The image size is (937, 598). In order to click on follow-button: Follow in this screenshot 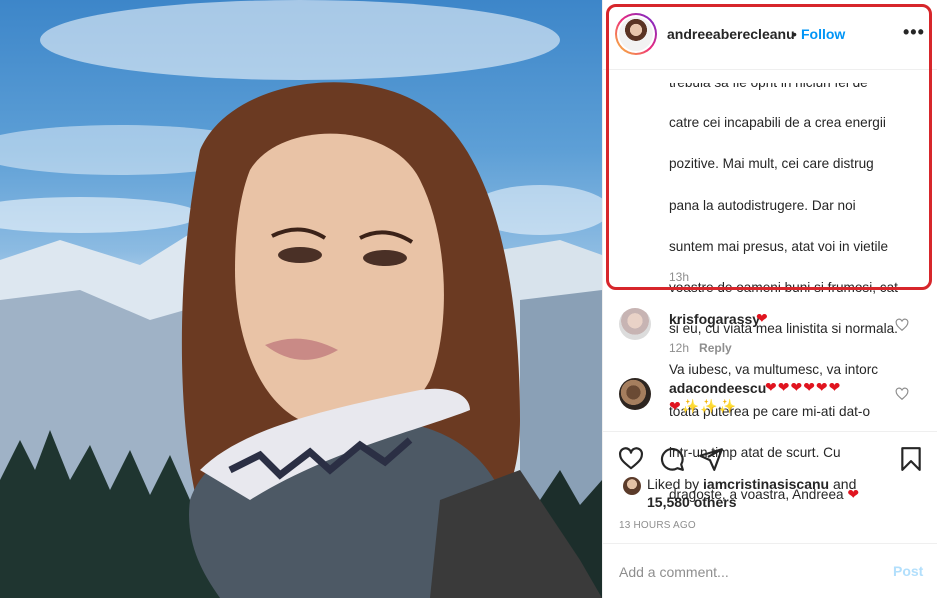, I will do `click(823, 34)`.